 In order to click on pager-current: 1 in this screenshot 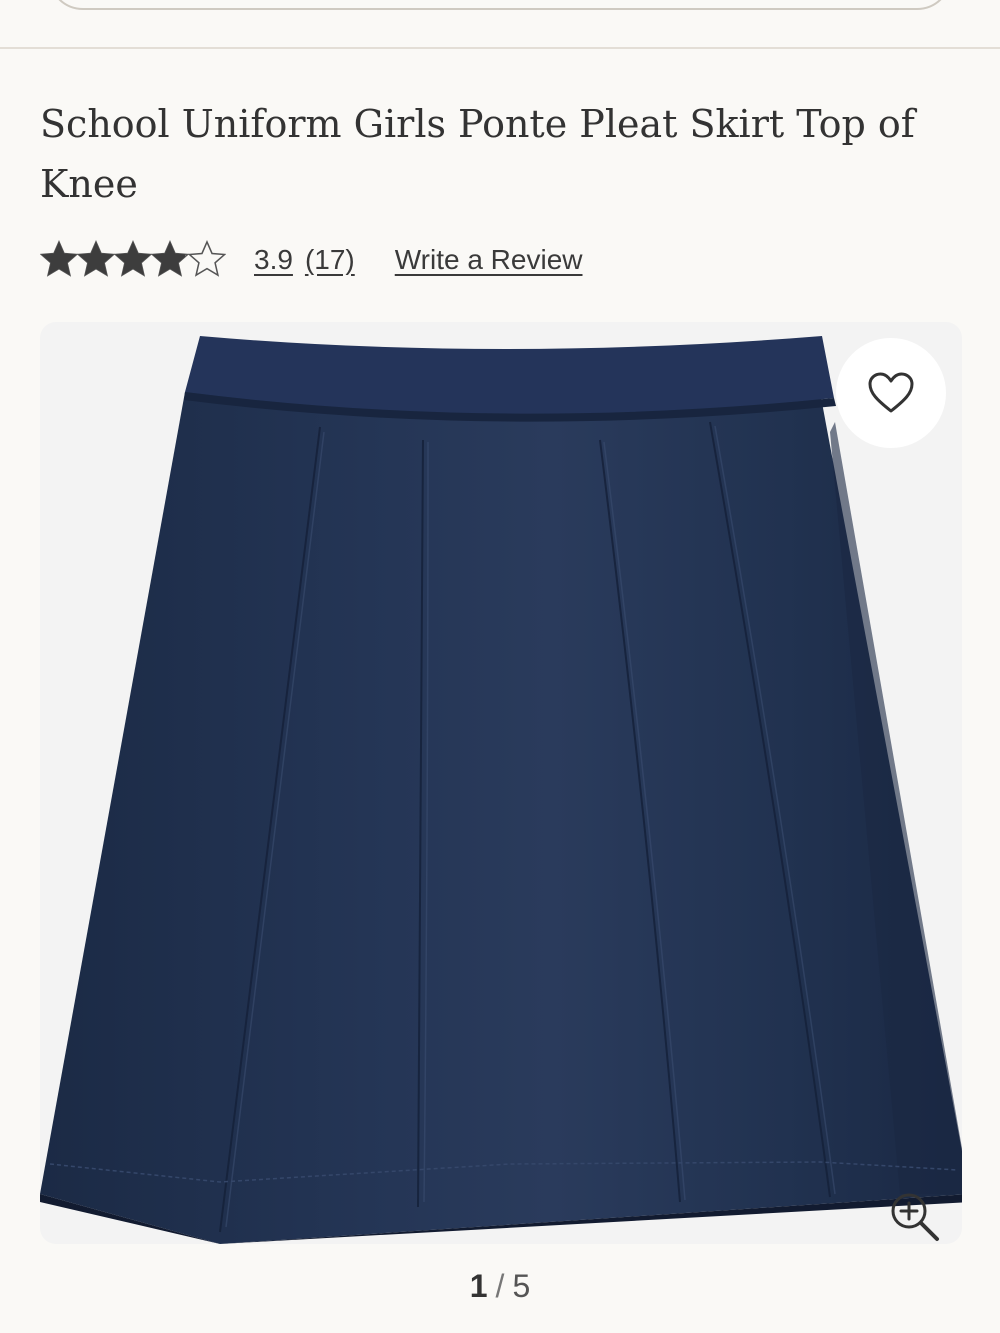, I will do `click(478, 1286)`.